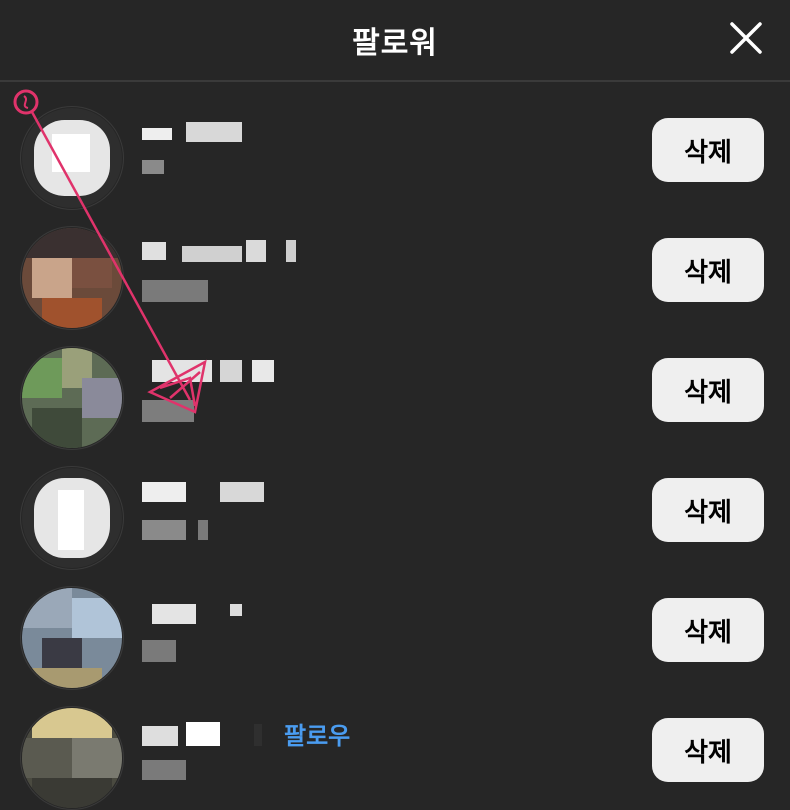 The image size is (790, 810). I want to click on close-icon, so click(746, 38).